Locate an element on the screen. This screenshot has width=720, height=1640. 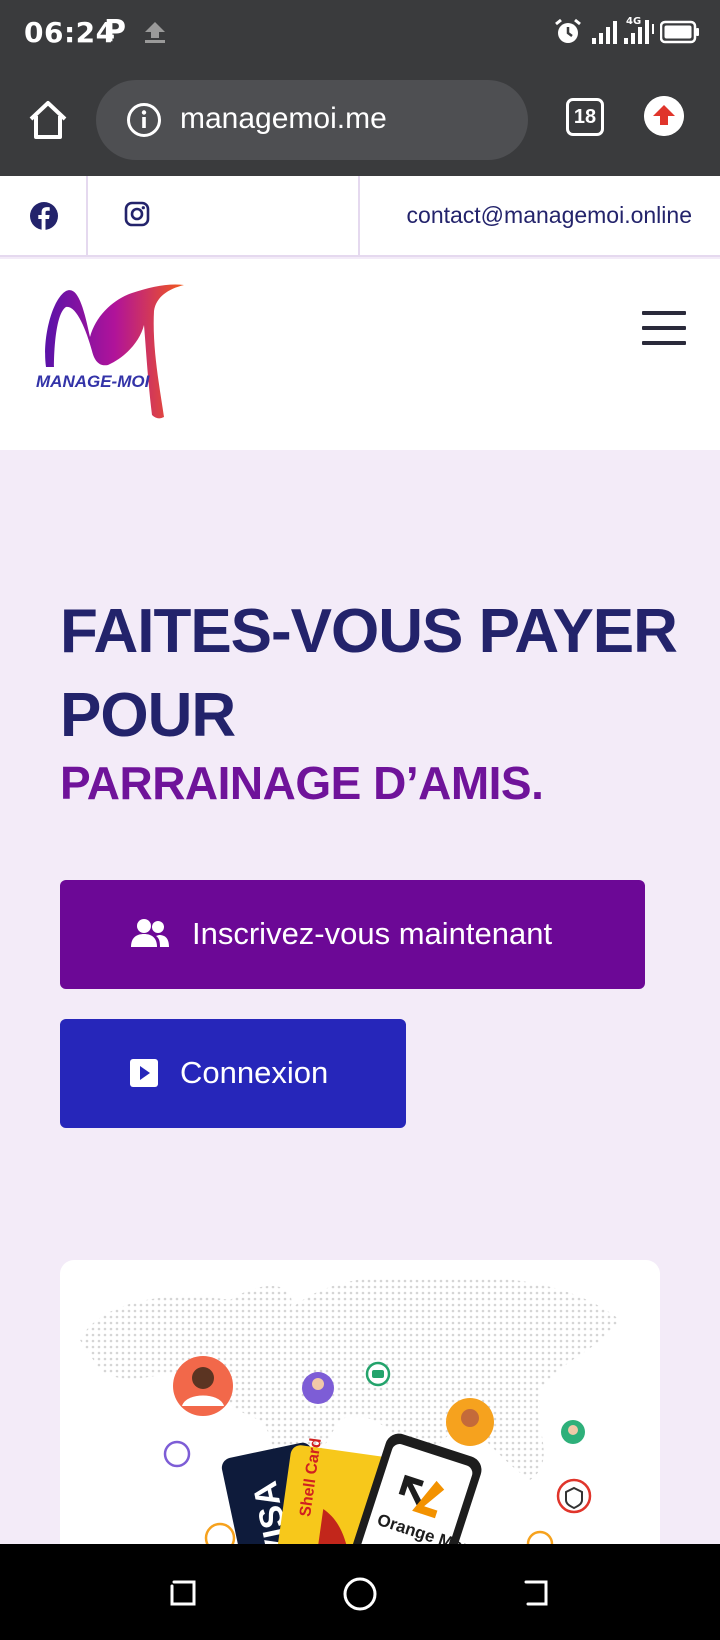
hero-title: FAITES-VOUS PAYER POUR is located at coordinates (369, 673).